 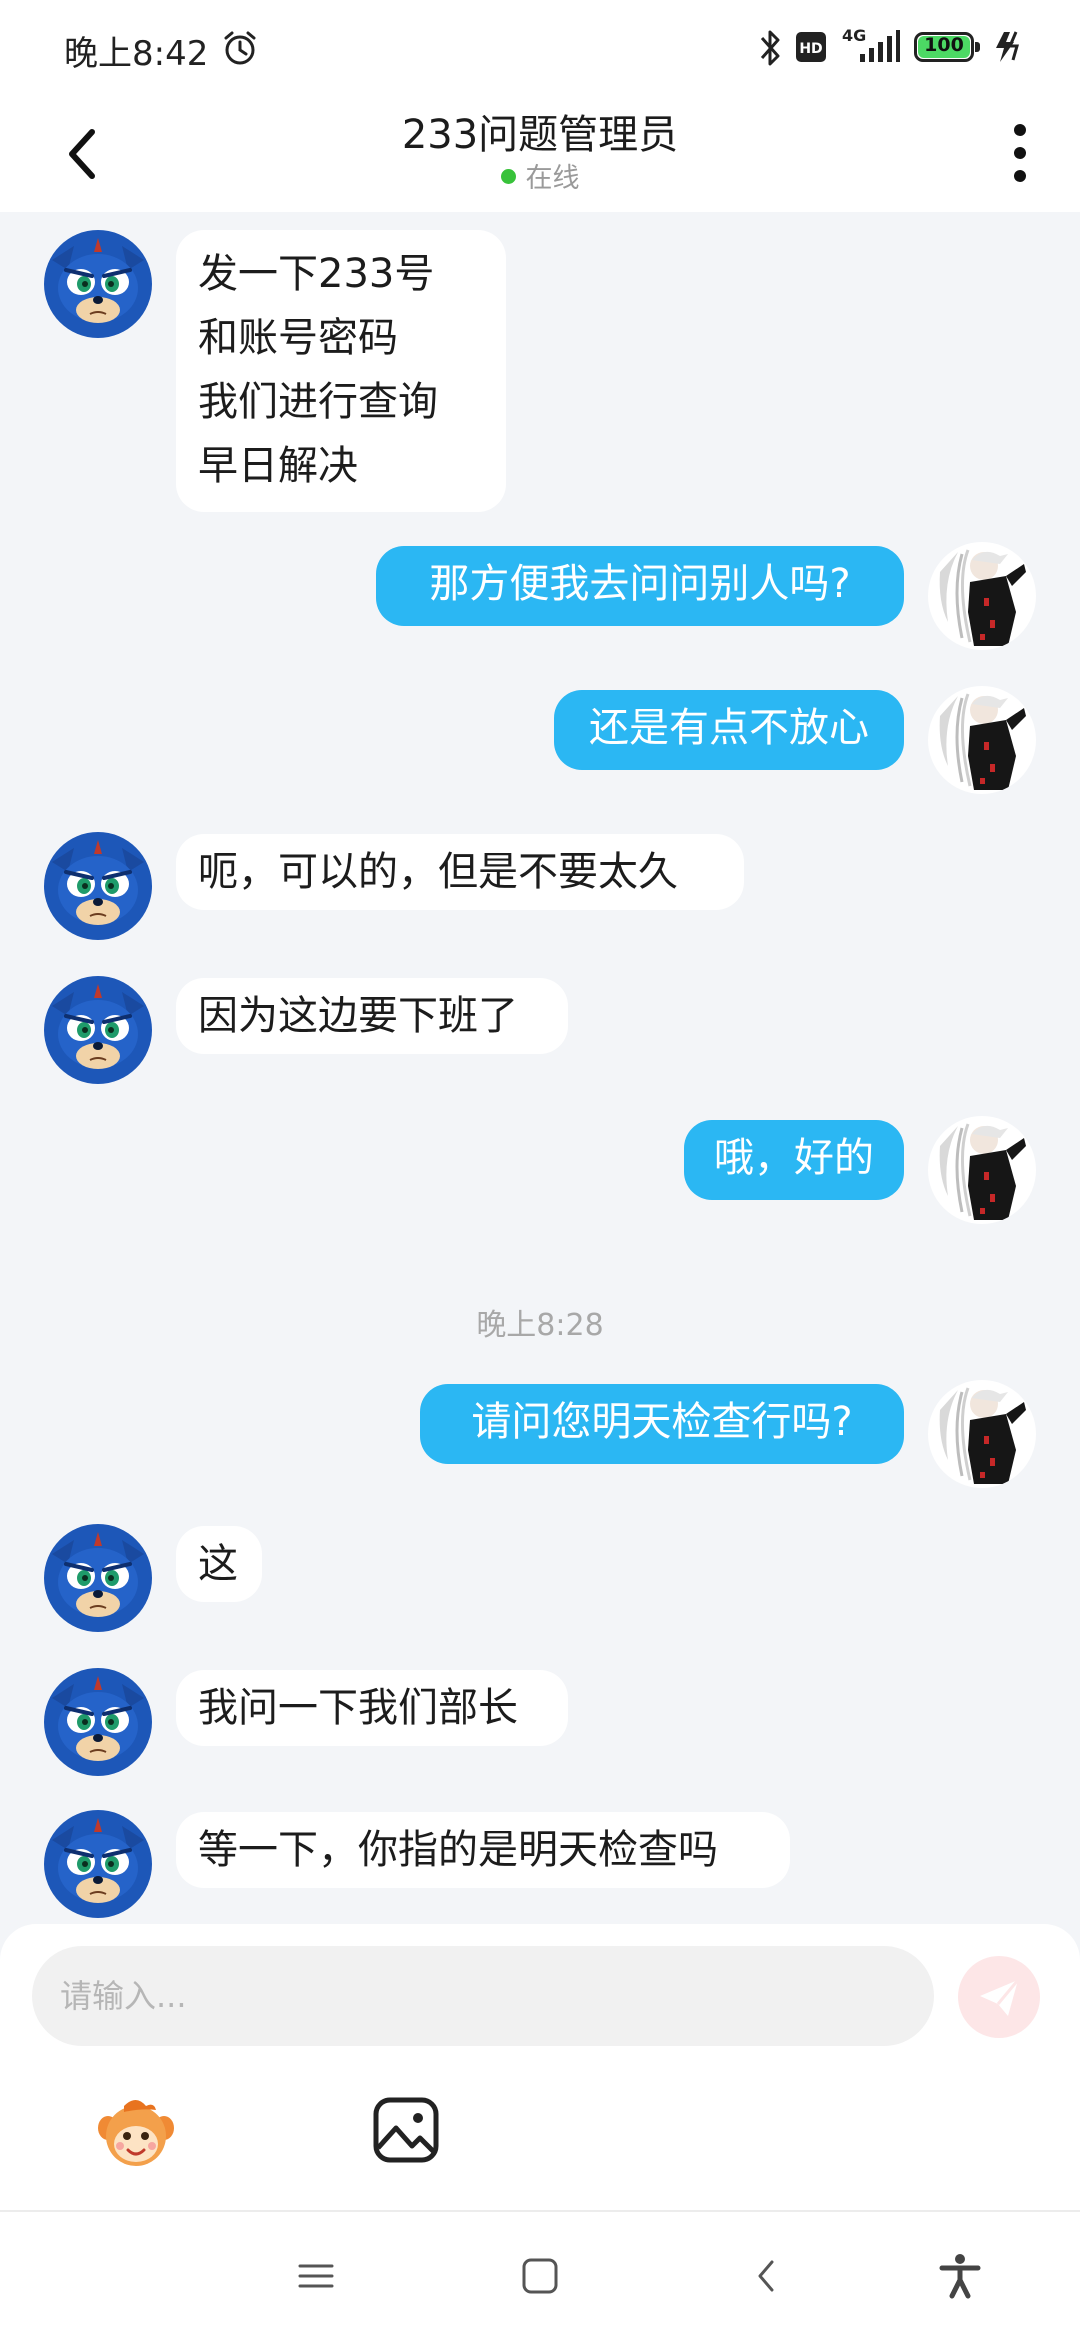 What do you see at coordinates (960, 2276) in the screenshot?
I see `accessibility-icon` at bounding box center [960, 2276].